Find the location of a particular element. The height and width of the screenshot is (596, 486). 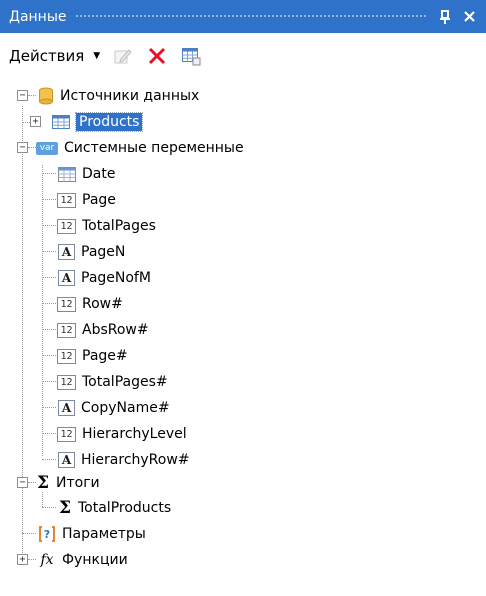

data-grid-button is located at coordinates (191, 56).